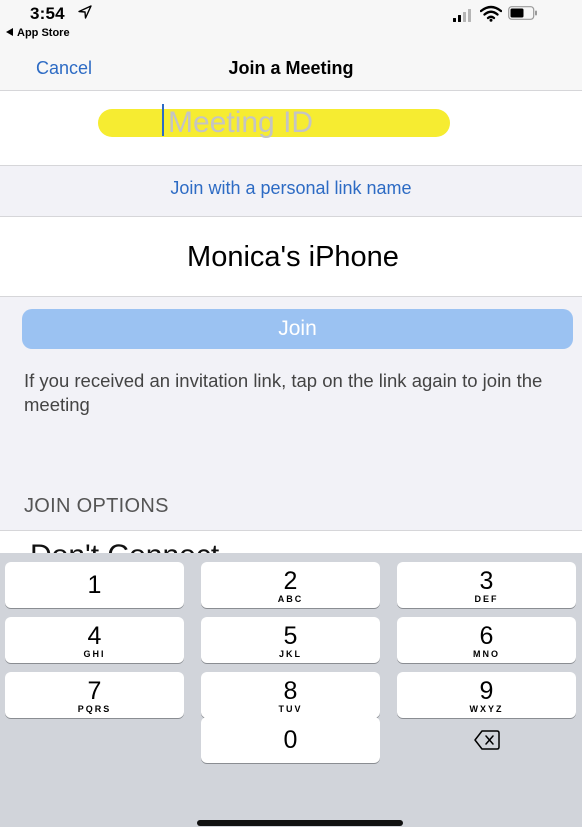 The height and width of the screenshot is (827, 582). I want to click on key-6: 6 MNO, so click(486, 640).